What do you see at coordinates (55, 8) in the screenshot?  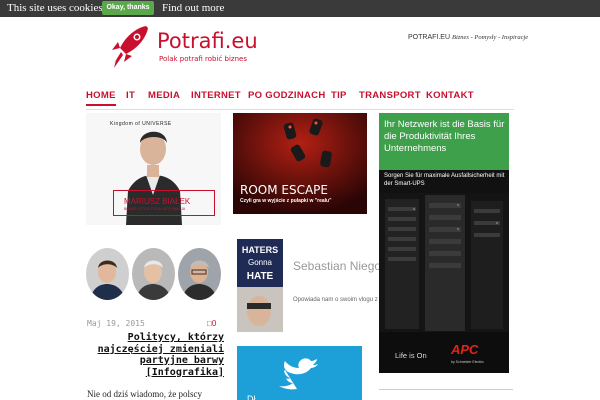 I see `cookie-message: This site uses cookies` at bounding box center [55, 8].